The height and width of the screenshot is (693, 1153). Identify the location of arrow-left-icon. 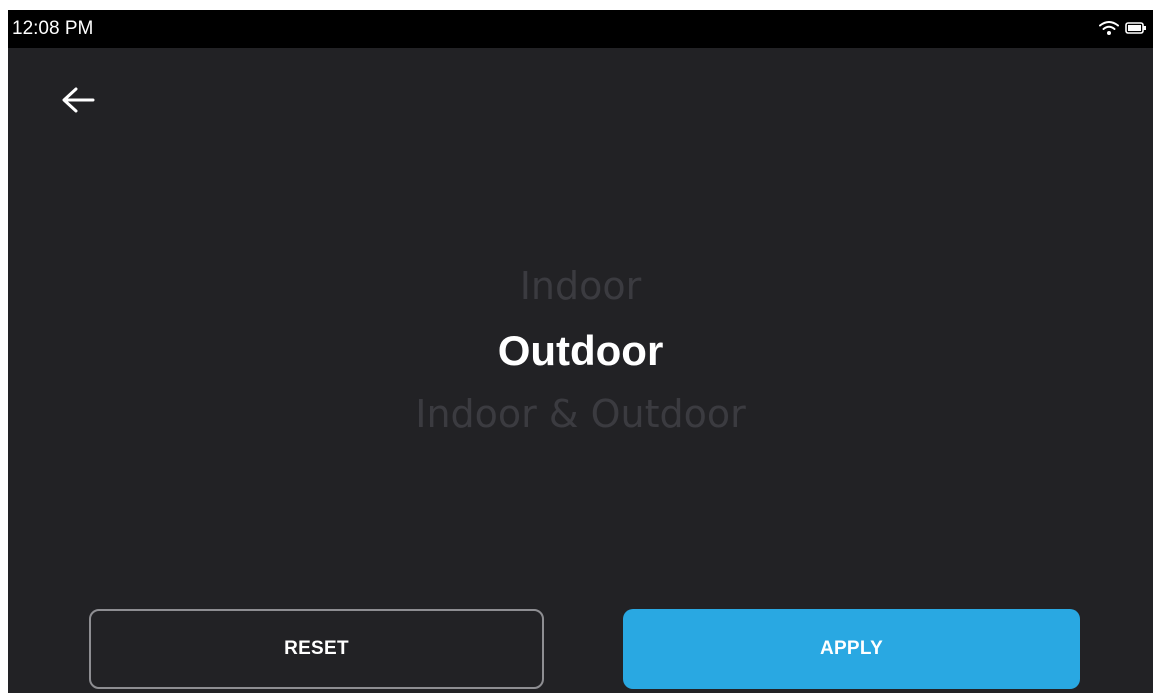
(78, 102).